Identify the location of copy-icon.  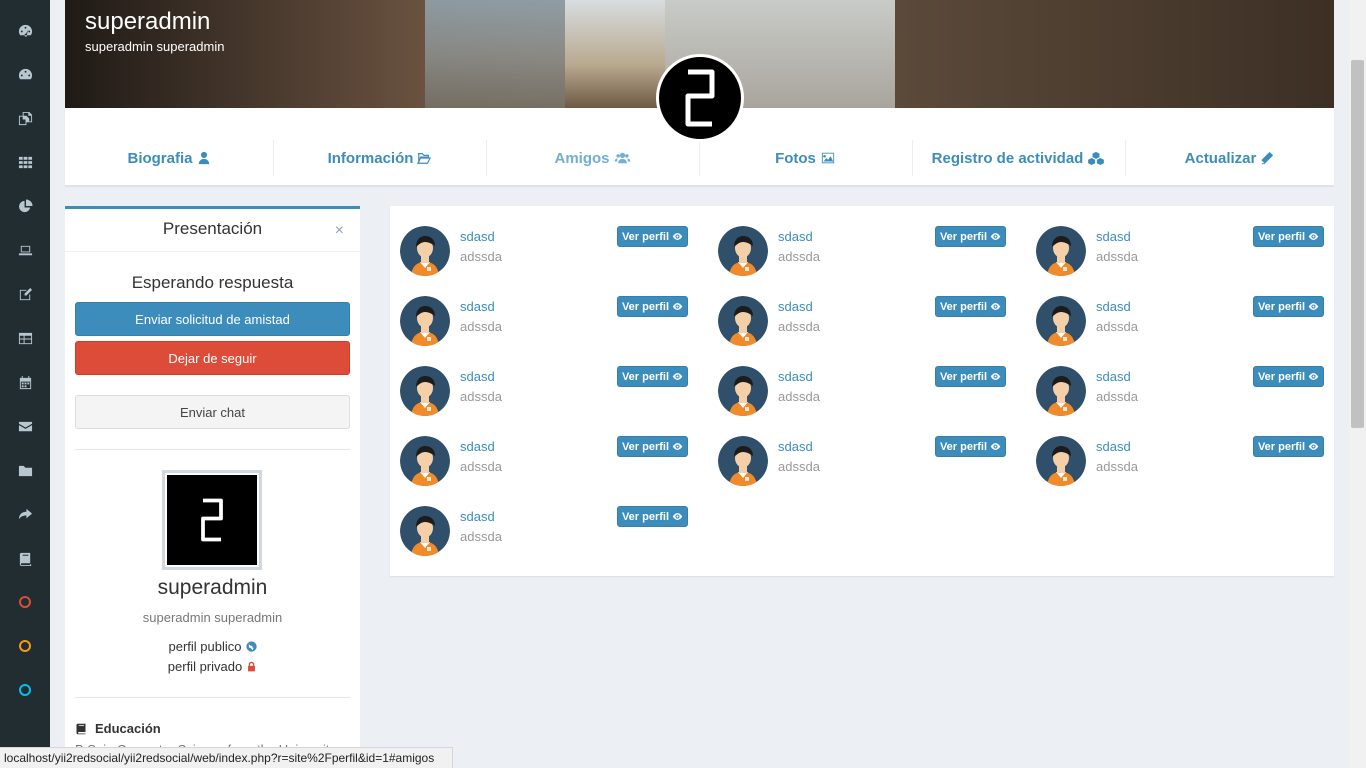
(25, 118).